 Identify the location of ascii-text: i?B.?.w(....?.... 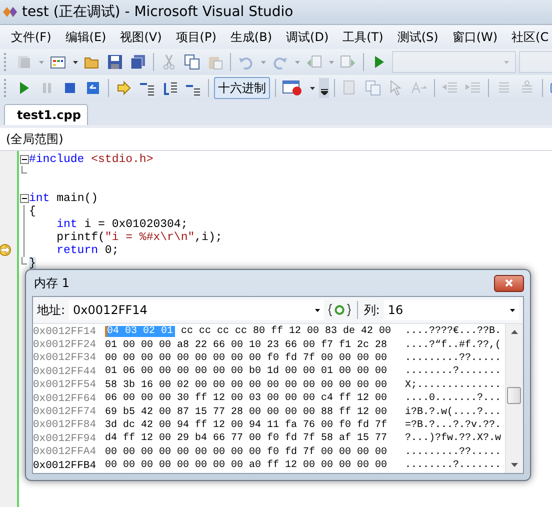
(453, 412).